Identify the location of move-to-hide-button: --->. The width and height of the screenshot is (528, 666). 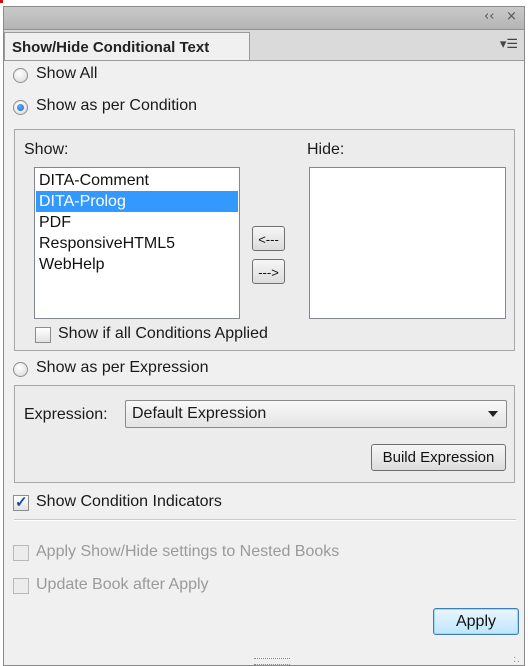
(268, 271).